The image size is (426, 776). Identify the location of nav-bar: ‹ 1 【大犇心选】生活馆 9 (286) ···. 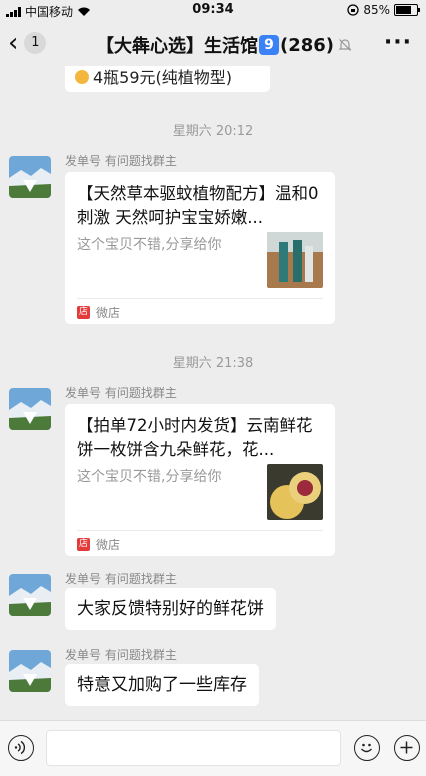
(213, 44).